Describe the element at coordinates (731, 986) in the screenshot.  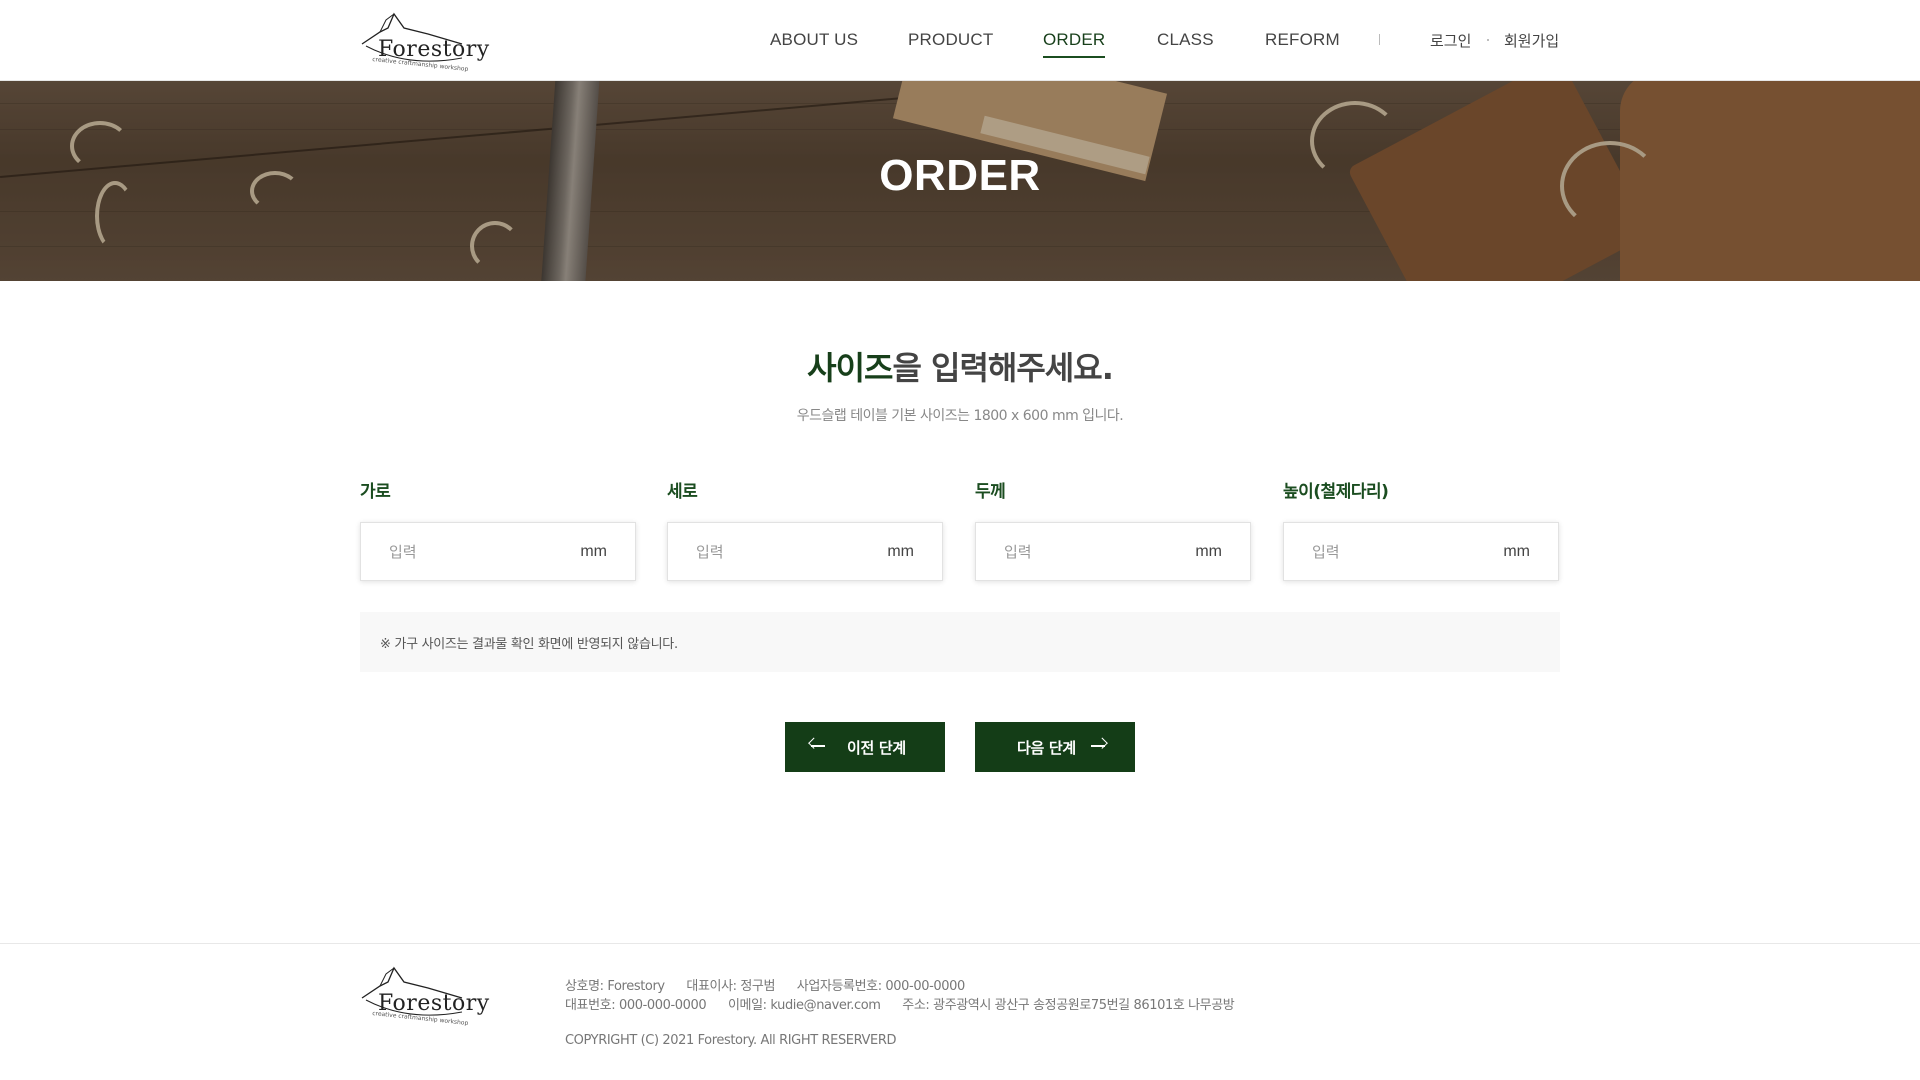
I see `footer-ceo: 대표이사: 정구범` at that location.